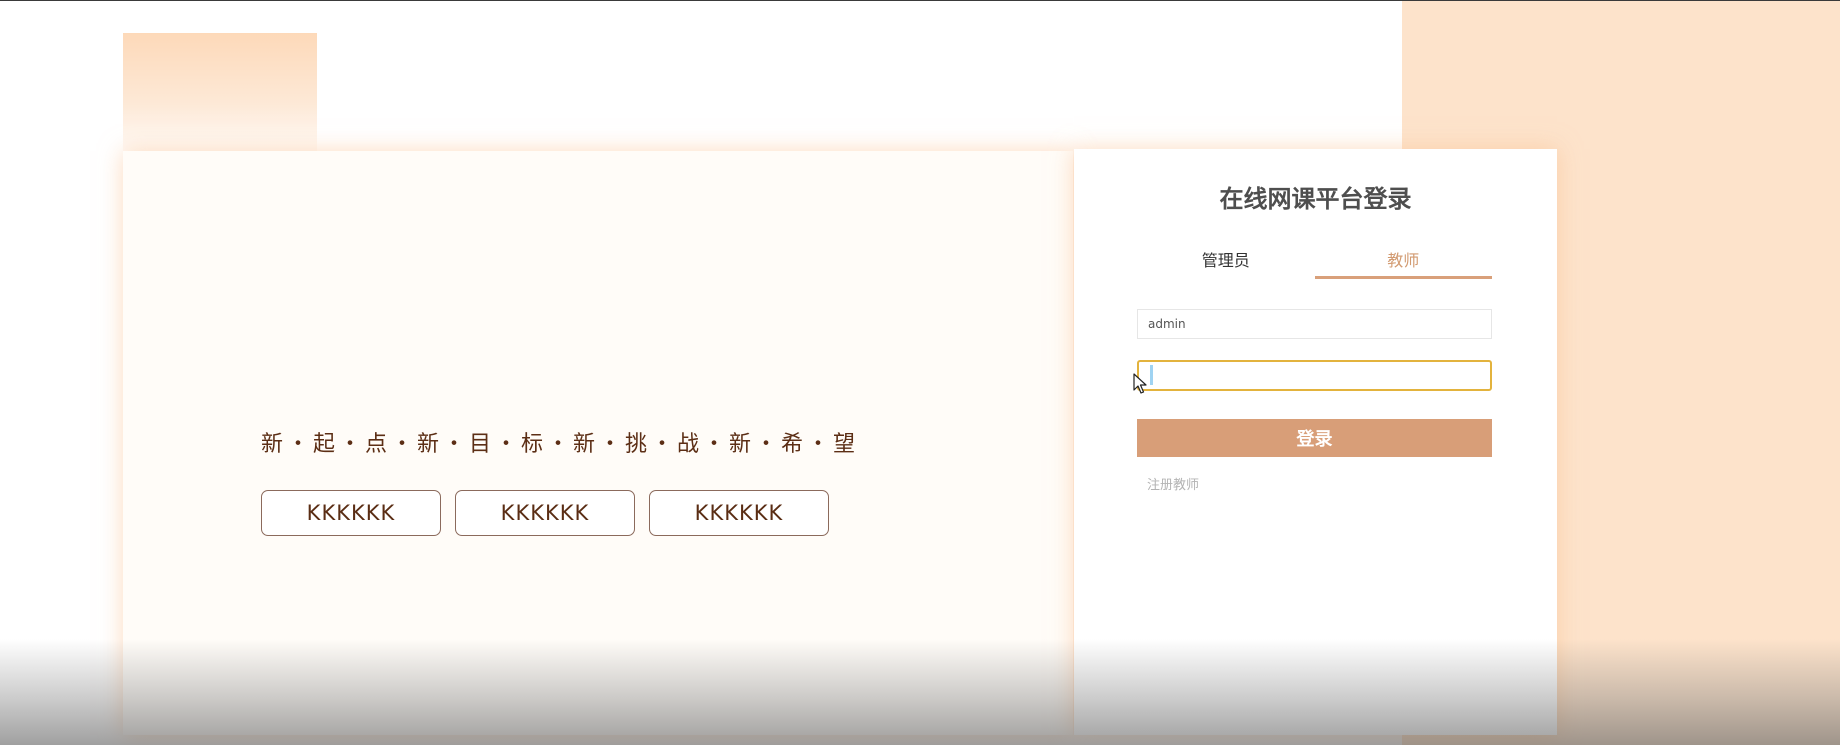  What do you see at coordinates (1151, 375) in the screenshot?
I see `text-caret` at bounding box center [1151, 375].